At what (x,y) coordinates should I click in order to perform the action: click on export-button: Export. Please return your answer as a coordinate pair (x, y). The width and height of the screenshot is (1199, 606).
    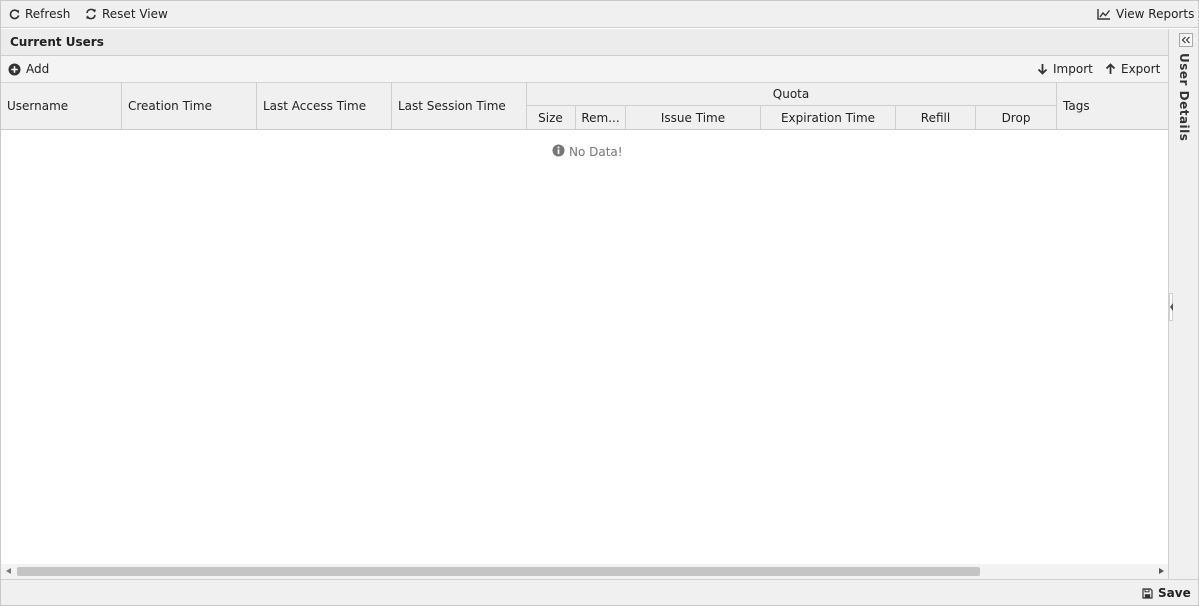
    Looking at the image, I should click on (1132, 69).